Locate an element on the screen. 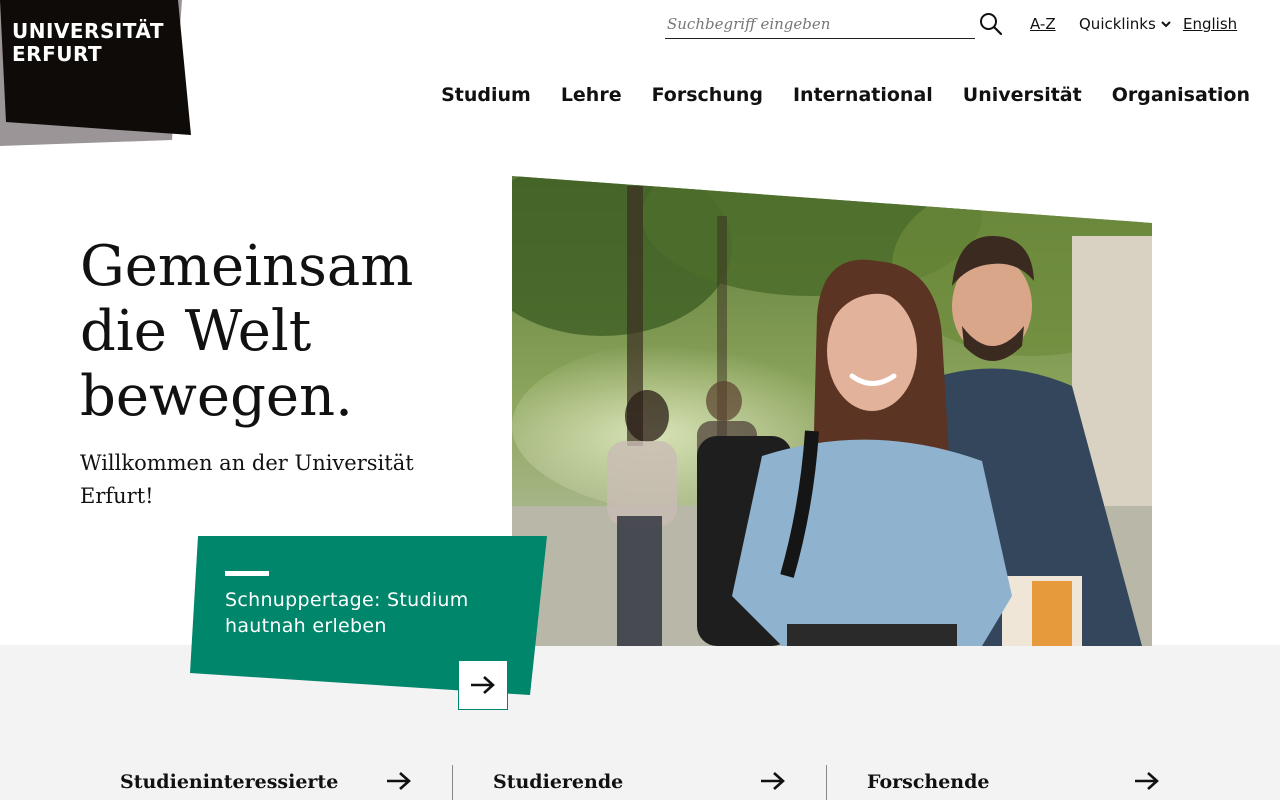 The image size is (1280, 800). hero-title: Gemeinsam die Welt bewegen. is located at coordinates (290, 331).